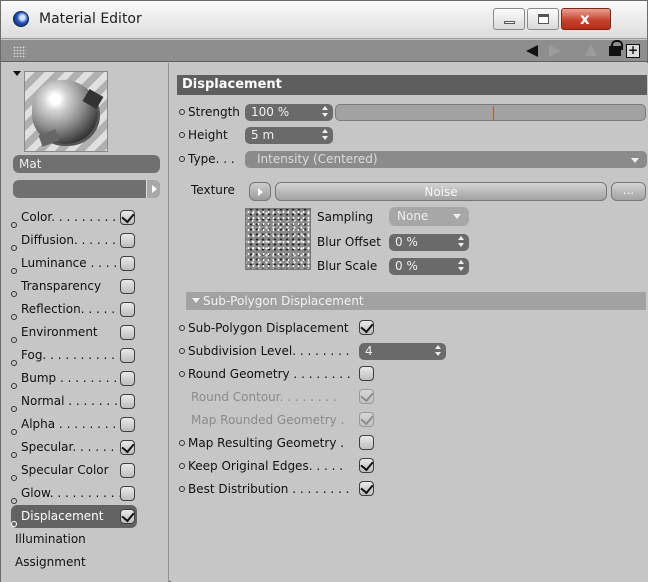 The height and width of the screenshot is (582, 648). What do you see at coordinates (127, 217) in the screenshot?
I see `channel-color-checkbox` at bounding box center [127, 217].